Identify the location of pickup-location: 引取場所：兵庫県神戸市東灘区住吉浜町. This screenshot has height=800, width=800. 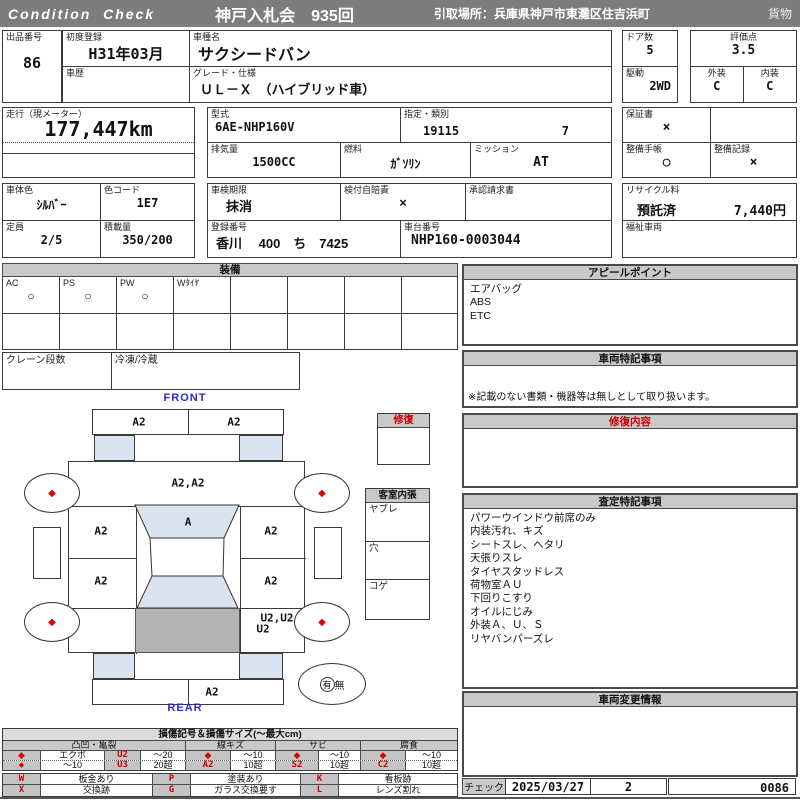
(541, 14).